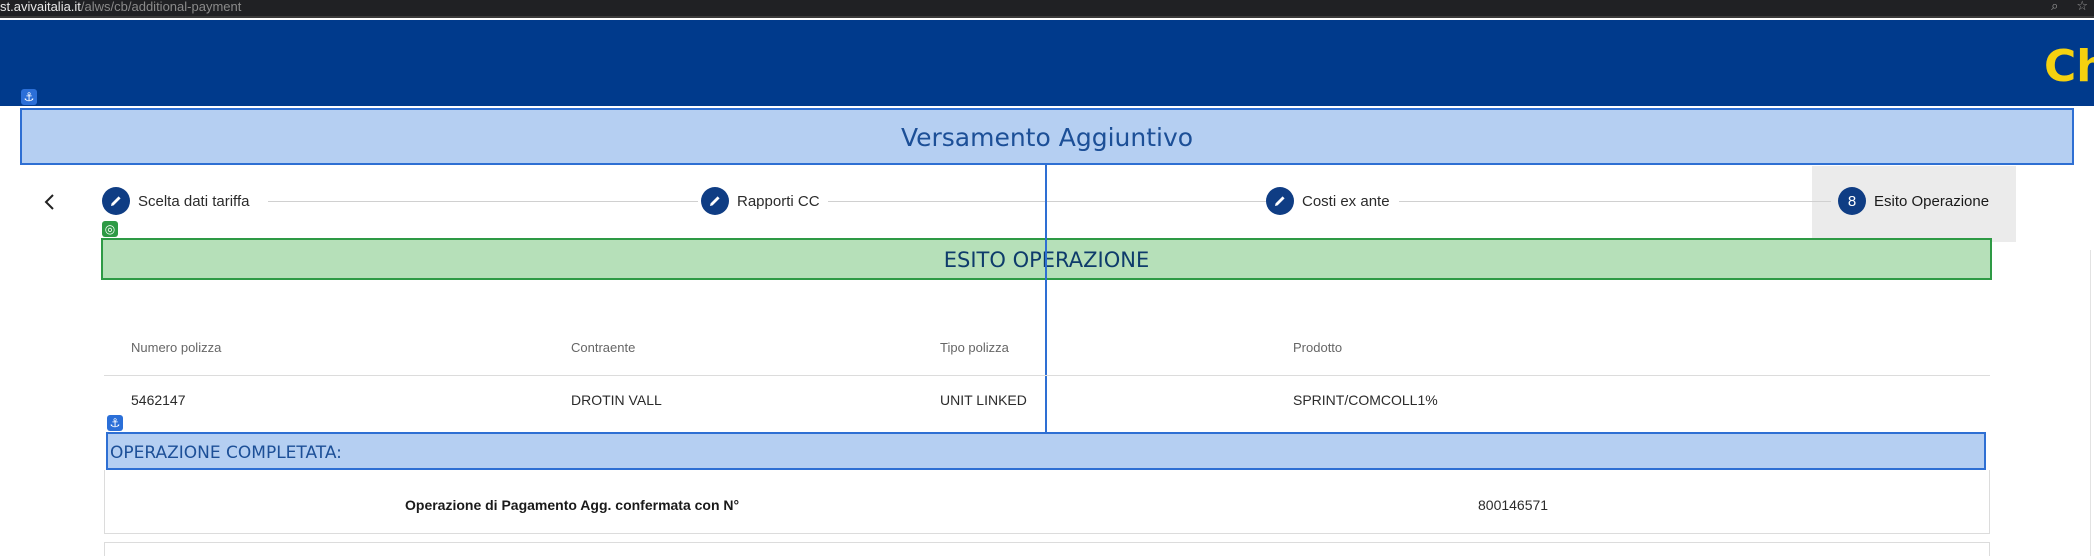 Image resolution: width=2094 pixels, height=556 pixels. I want to click on step-label: Esito Operazione, so click(1932, 201).